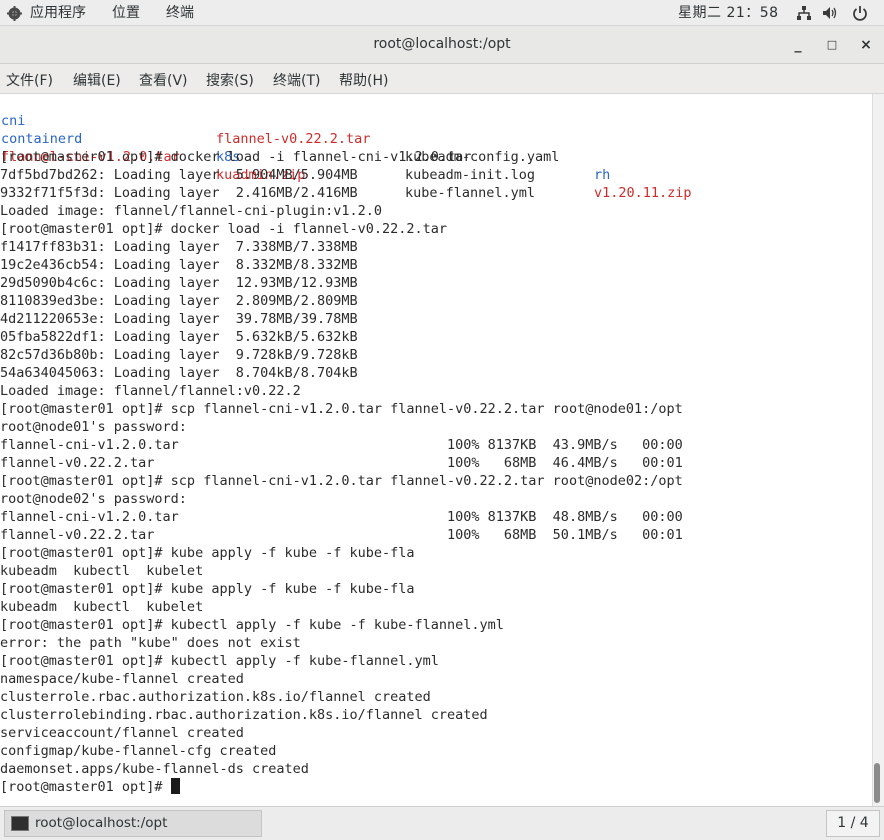 The height and width of the screenshot is (840, 884). I want to click on window-title-bar: root@localhost:/opt _ □ ×, so click(442, 45).